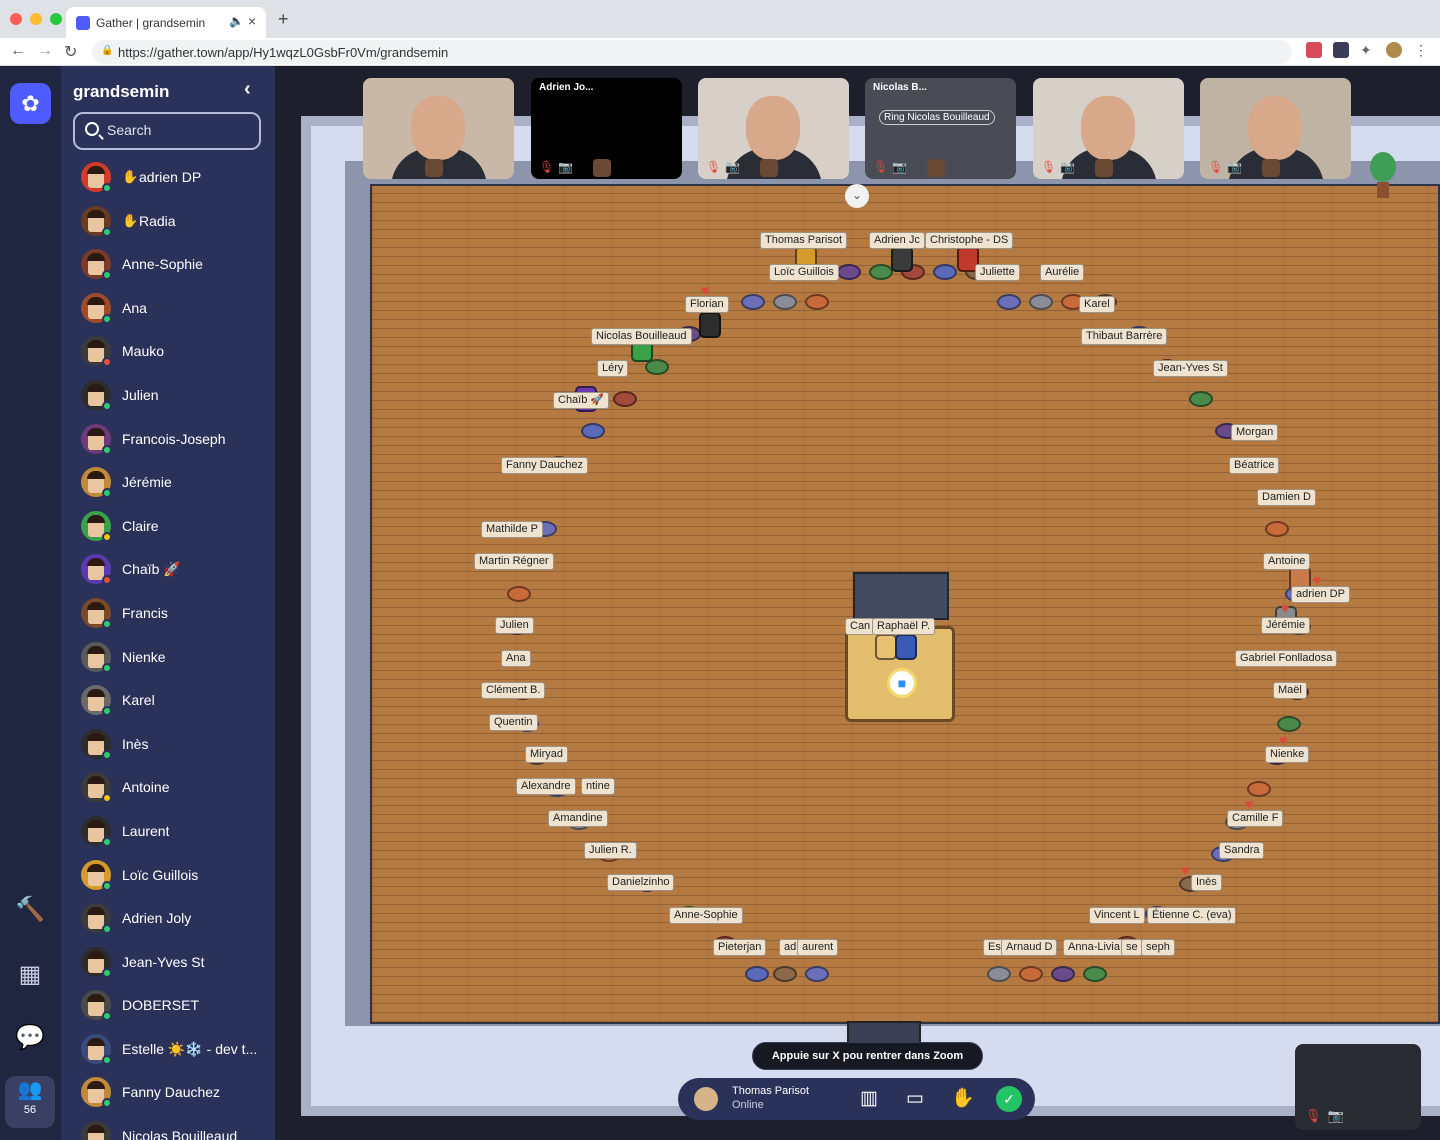 Image resolution: width=1440 pixels, height=1140 pixels. What do you see at coordinates (940, 128) in the screenshot?
I see `video-tile: Nicolas B... Ring Nicolas Bouilleaud 🎙📷` at bounding box center [940, 128].